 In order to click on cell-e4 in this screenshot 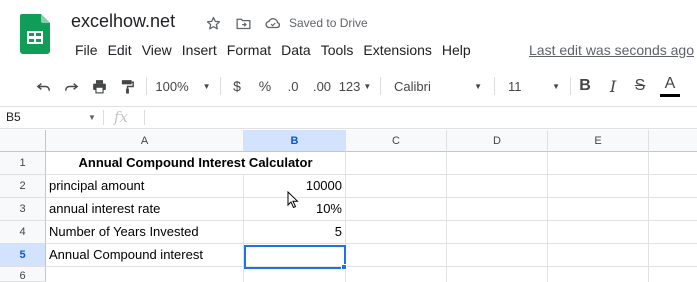, I will do `click(598, 232)`.